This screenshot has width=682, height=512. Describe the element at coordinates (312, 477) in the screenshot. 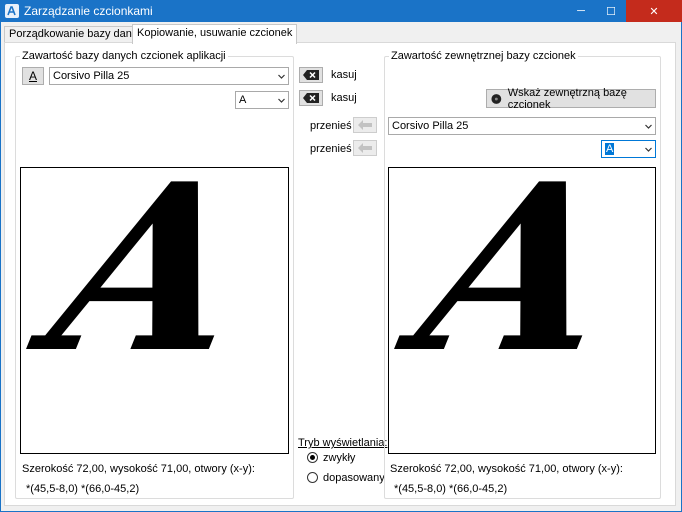

I see `mode-fitted-radio` at that location.